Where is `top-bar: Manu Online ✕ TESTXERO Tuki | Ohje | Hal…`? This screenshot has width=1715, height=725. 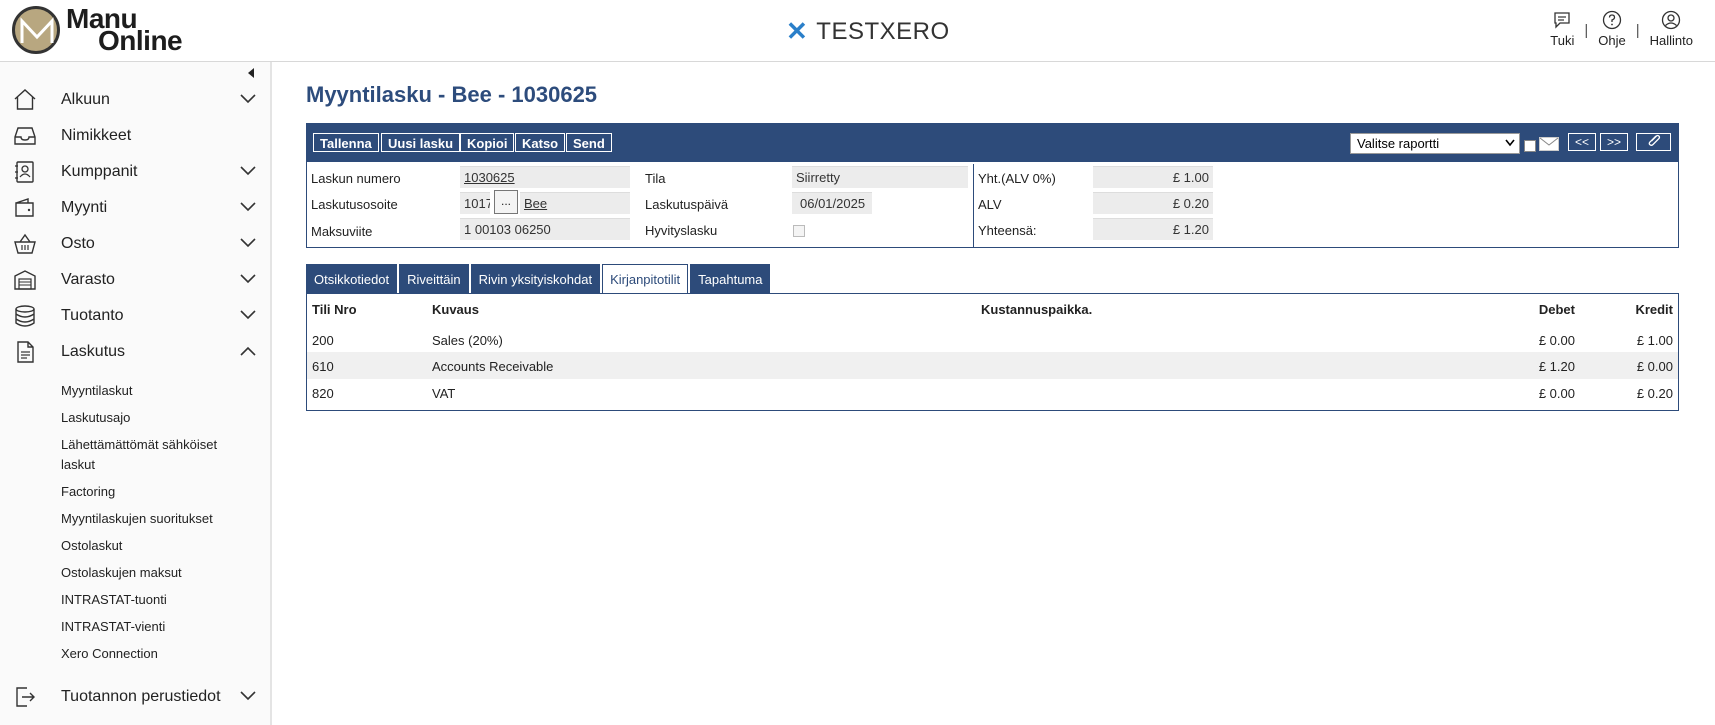 top-bar: Manu Online ✕ TESTXERO Tuki | Ohje | Hal… is located at coordinates (857, 31).